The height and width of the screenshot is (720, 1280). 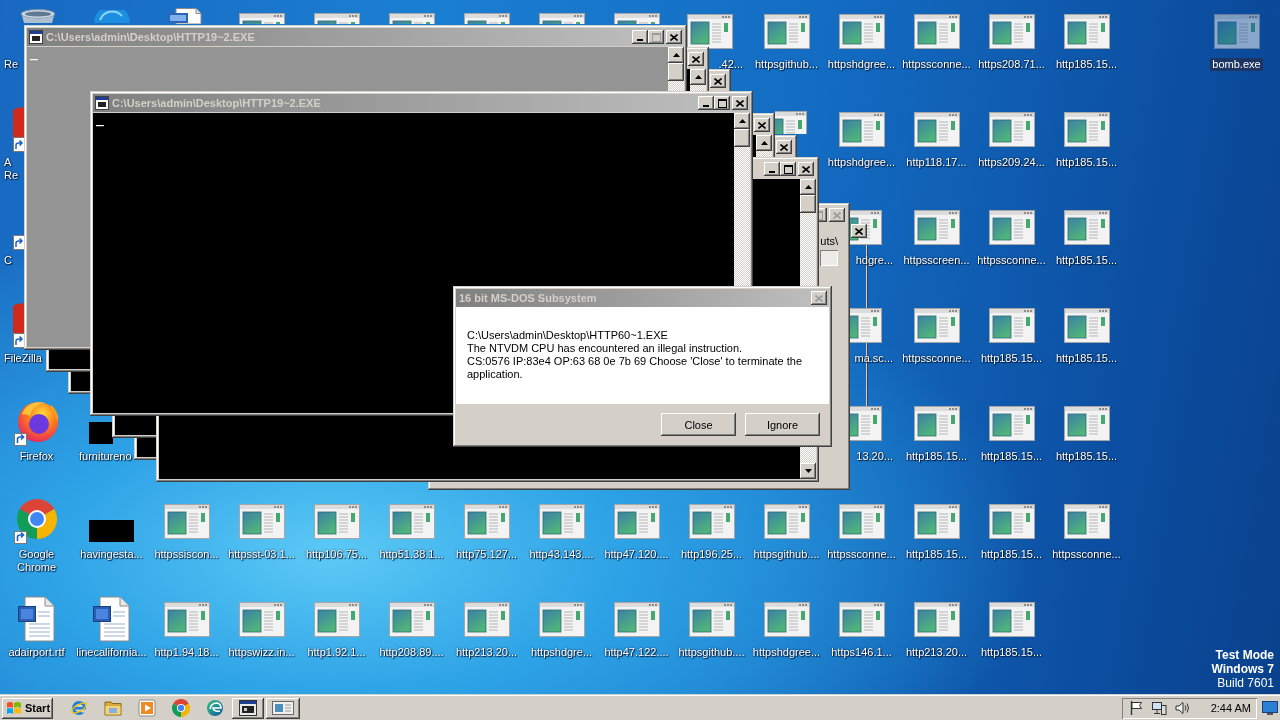 What do you see at coordinates (105, 456) in the screenshot?
I see `file-name: furnitureno` at bounding box center [105, 456].